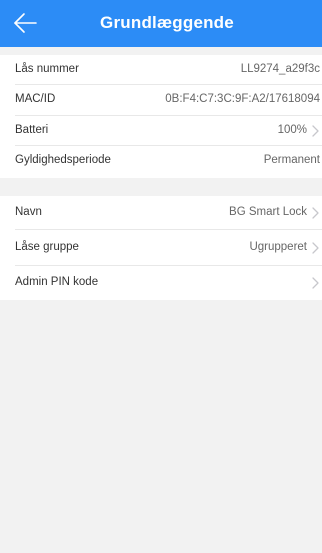  What do you see at coordinates (47, 69) in the screenshot?
I see `lock-number-label: Lås nummer` at bounding box center [47, 69].